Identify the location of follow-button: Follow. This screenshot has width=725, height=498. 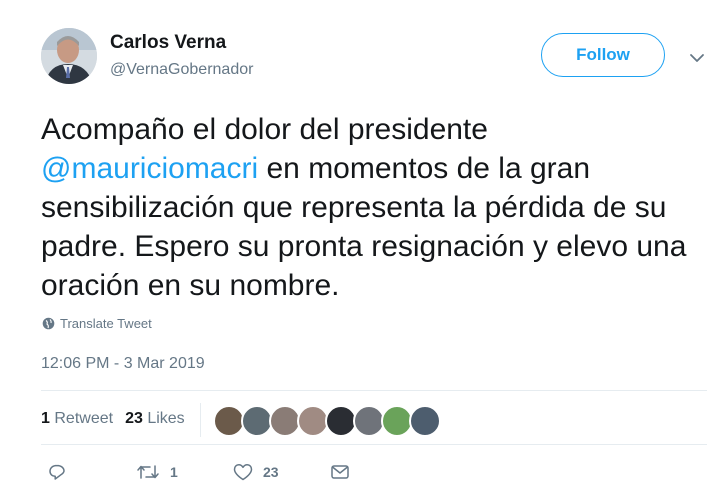
(603, 55).